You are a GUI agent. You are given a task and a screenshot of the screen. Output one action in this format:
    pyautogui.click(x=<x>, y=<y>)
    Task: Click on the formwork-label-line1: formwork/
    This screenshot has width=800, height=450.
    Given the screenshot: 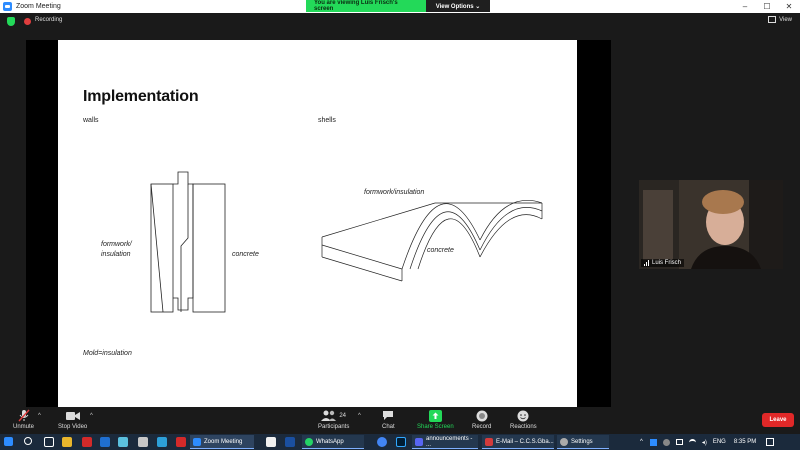 What is the action you would take?
    pyautogui.click(x=116, y=244)
    